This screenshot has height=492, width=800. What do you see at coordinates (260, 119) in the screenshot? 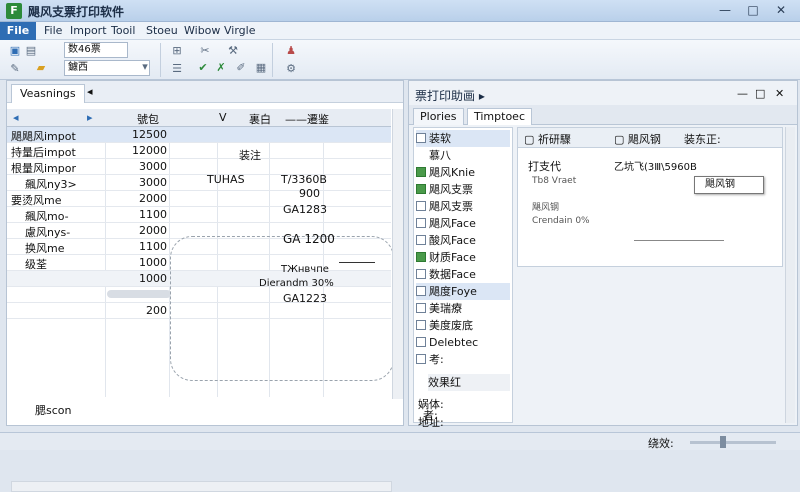
I see `col-header-3: 裏白` at bounding box center [260, 119].